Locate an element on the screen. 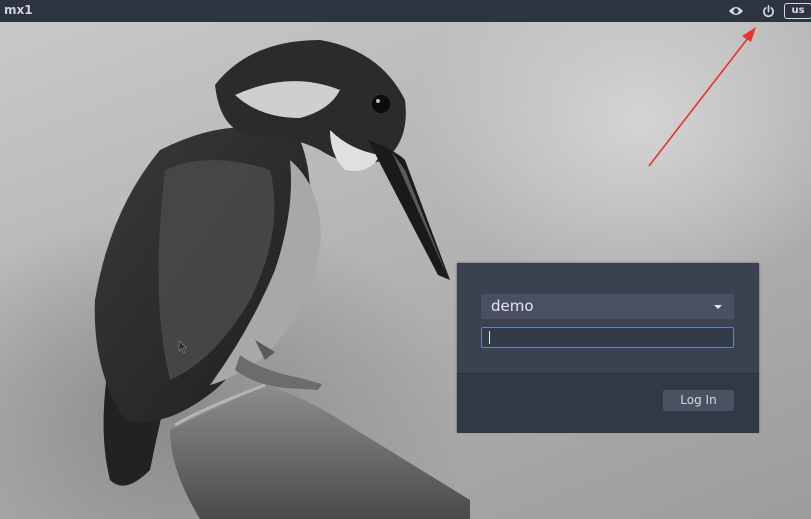 The width and height of the screenshot is (811, 519). chevron-down-icon is located at coordinates (718, 307).